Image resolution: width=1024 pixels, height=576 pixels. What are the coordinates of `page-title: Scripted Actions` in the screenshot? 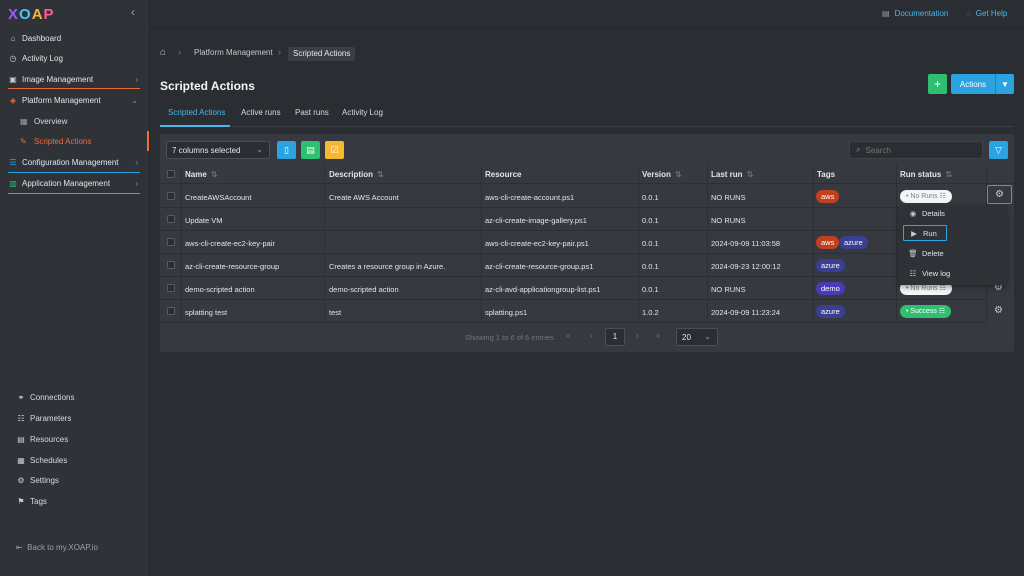 It's located at (207, 86).